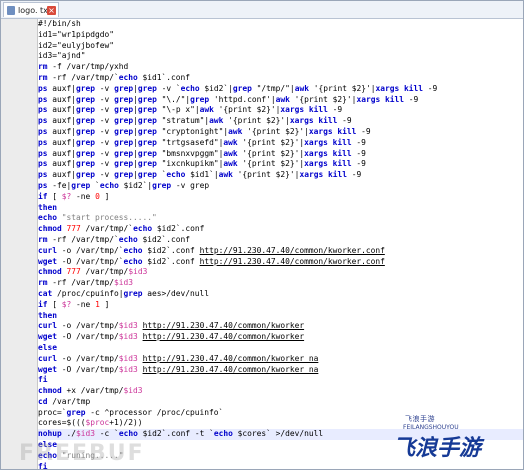  I want to click on code-token: #!/bin/sh, so click(59, 23).